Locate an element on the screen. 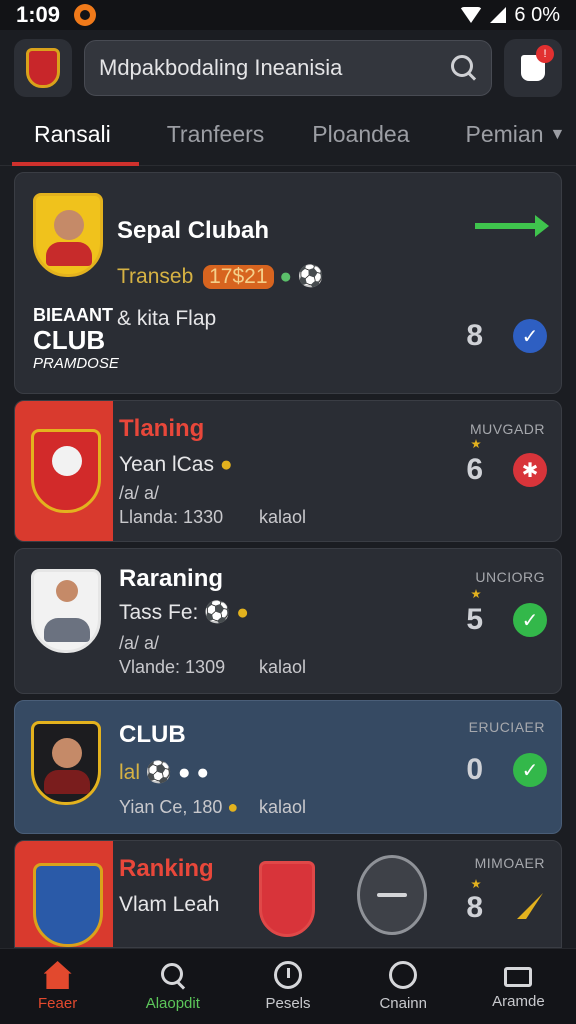 The image size is (576, 1024). club-shield-icon is located at coordinates (68, 235).